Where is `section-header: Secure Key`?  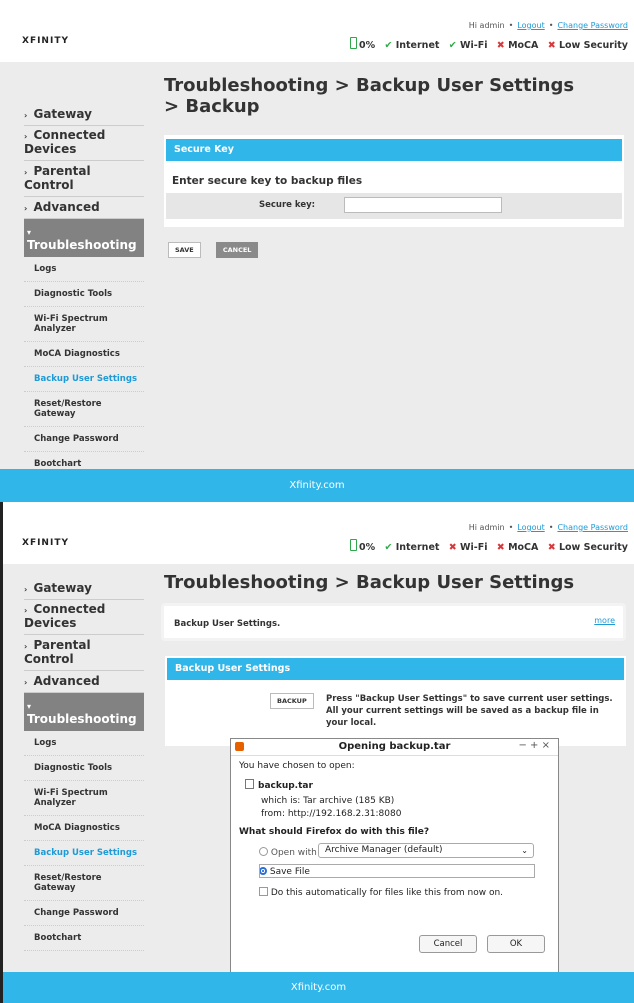
section-header: Secure Key is located at coordinates (394, 150).